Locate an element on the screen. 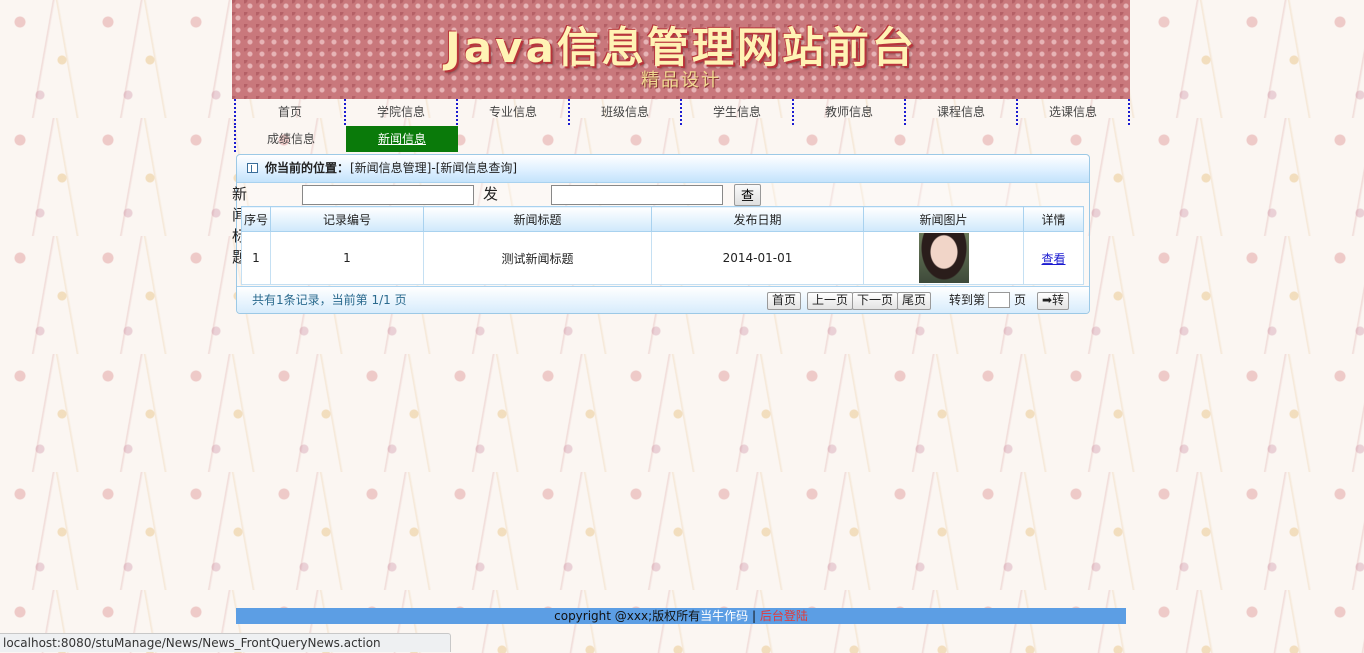 The height and width of the screenshot is (653, 1364). footer: copyright @xxx;版权所有当牛作码 | 后台登陆 is located at coordinates (681, 616).